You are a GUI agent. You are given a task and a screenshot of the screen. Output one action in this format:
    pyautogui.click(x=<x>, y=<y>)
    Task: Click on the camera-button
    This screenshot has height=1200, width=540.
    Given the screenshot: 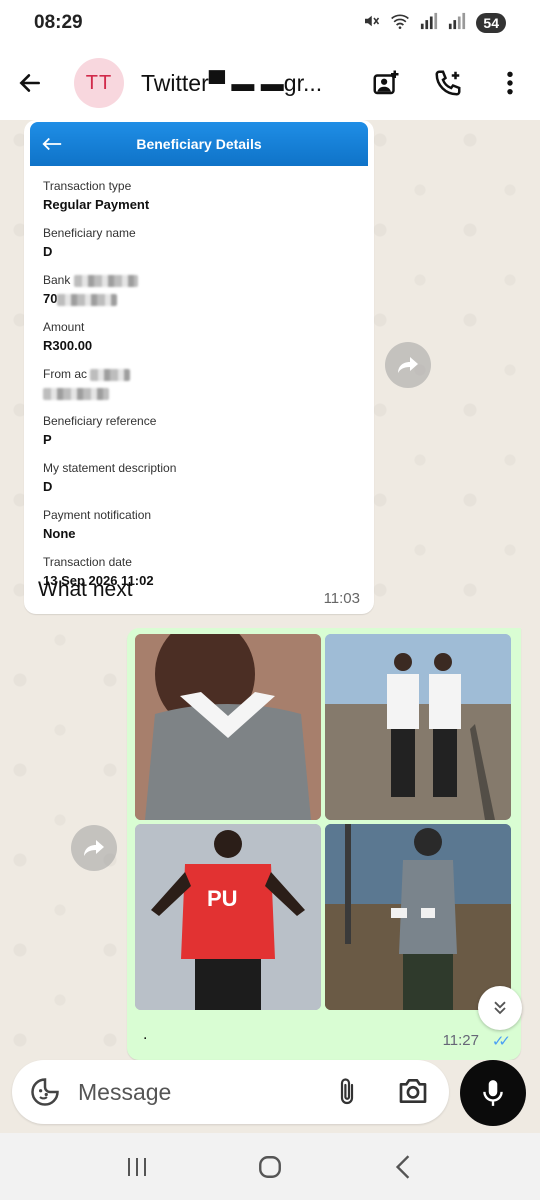 What is the action you would take?
    pyautogui.click(x=413, y=1093)
    